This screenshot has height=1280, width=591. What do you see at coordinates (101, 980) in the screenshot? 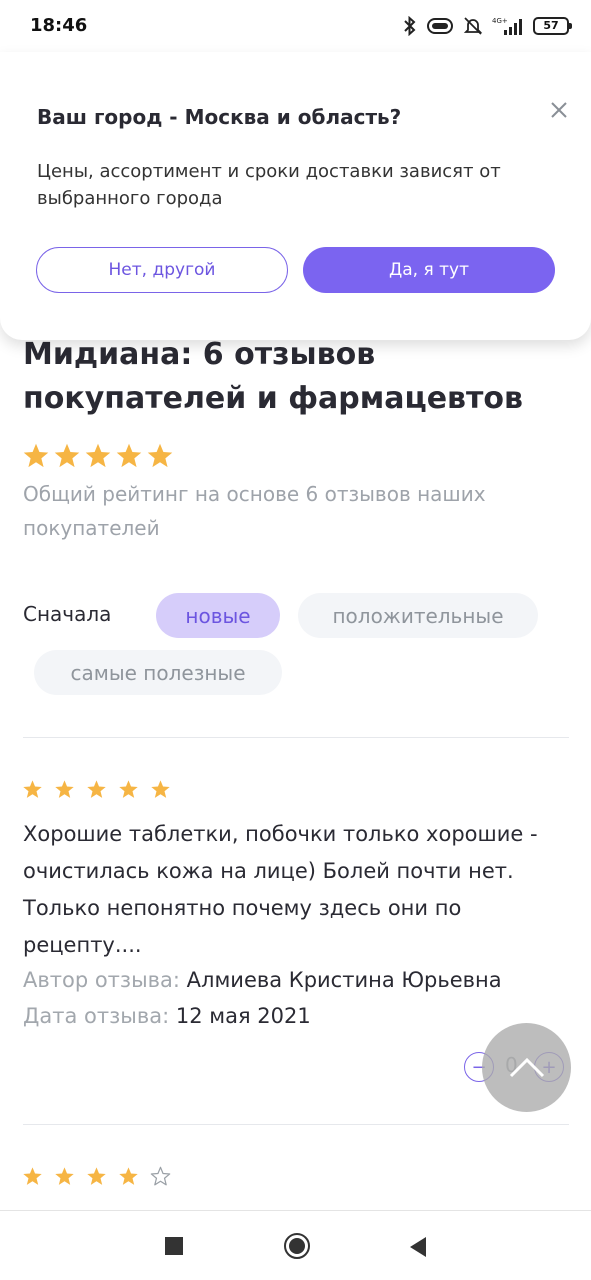
I see `author-label: Автор отзыва:` at bounding box center [101, 980].